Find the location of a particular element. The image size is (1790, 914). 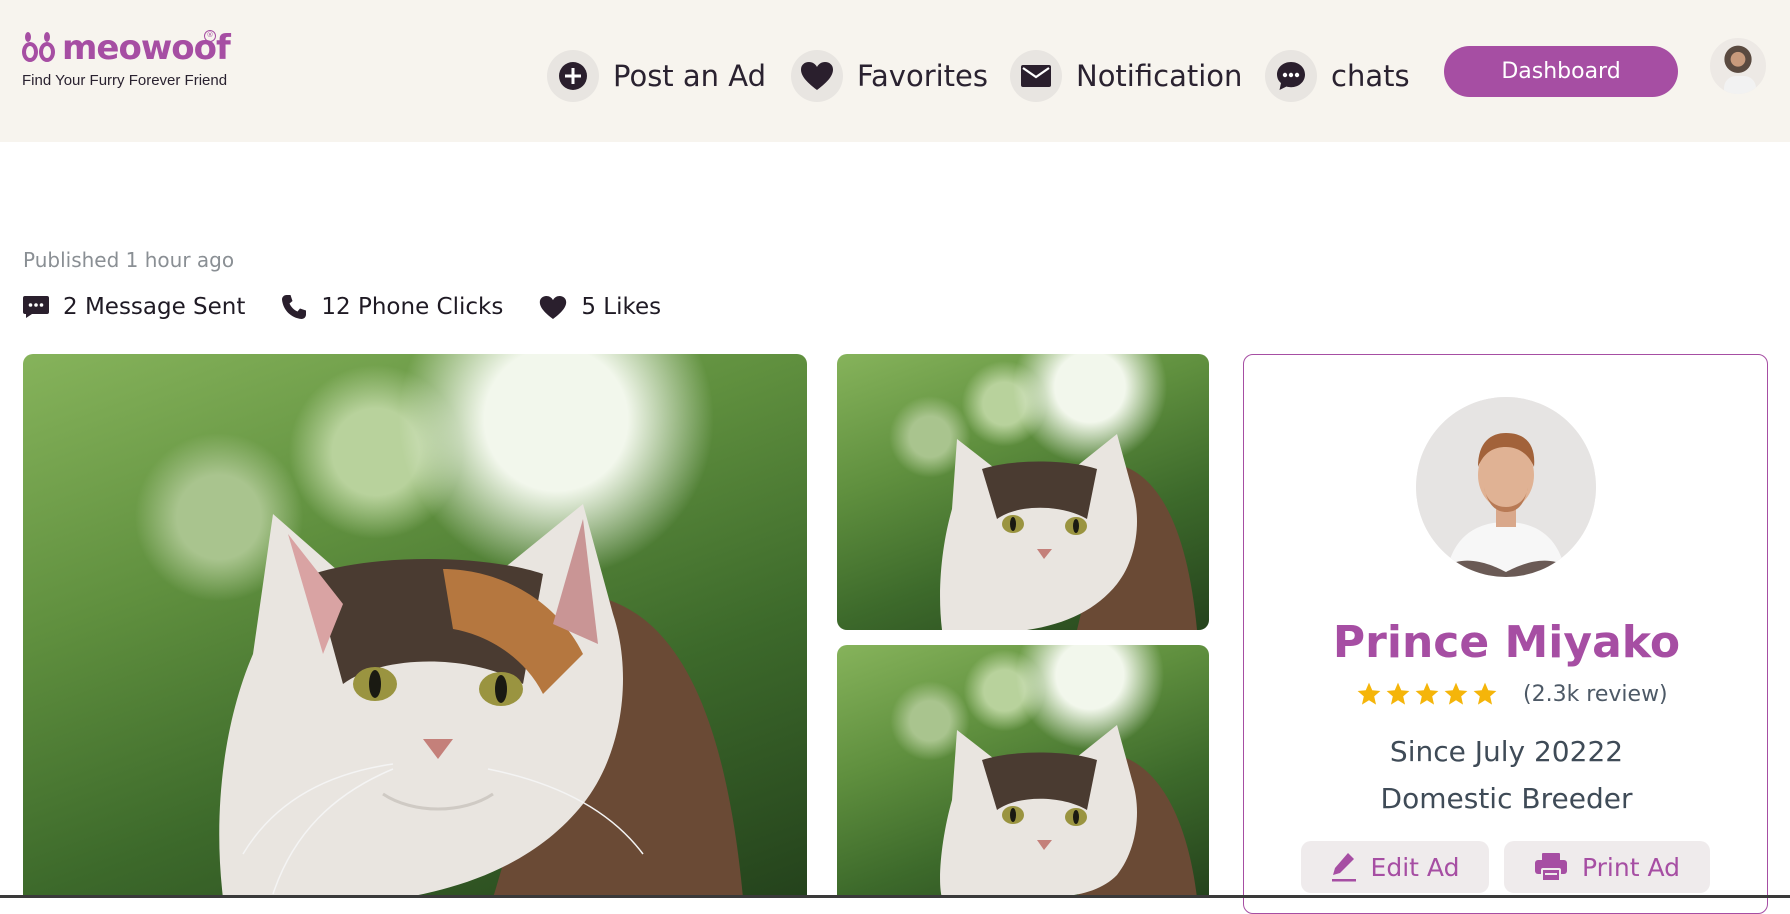

nav-favorites-label: Favorites is located at coordinates (922, 76).